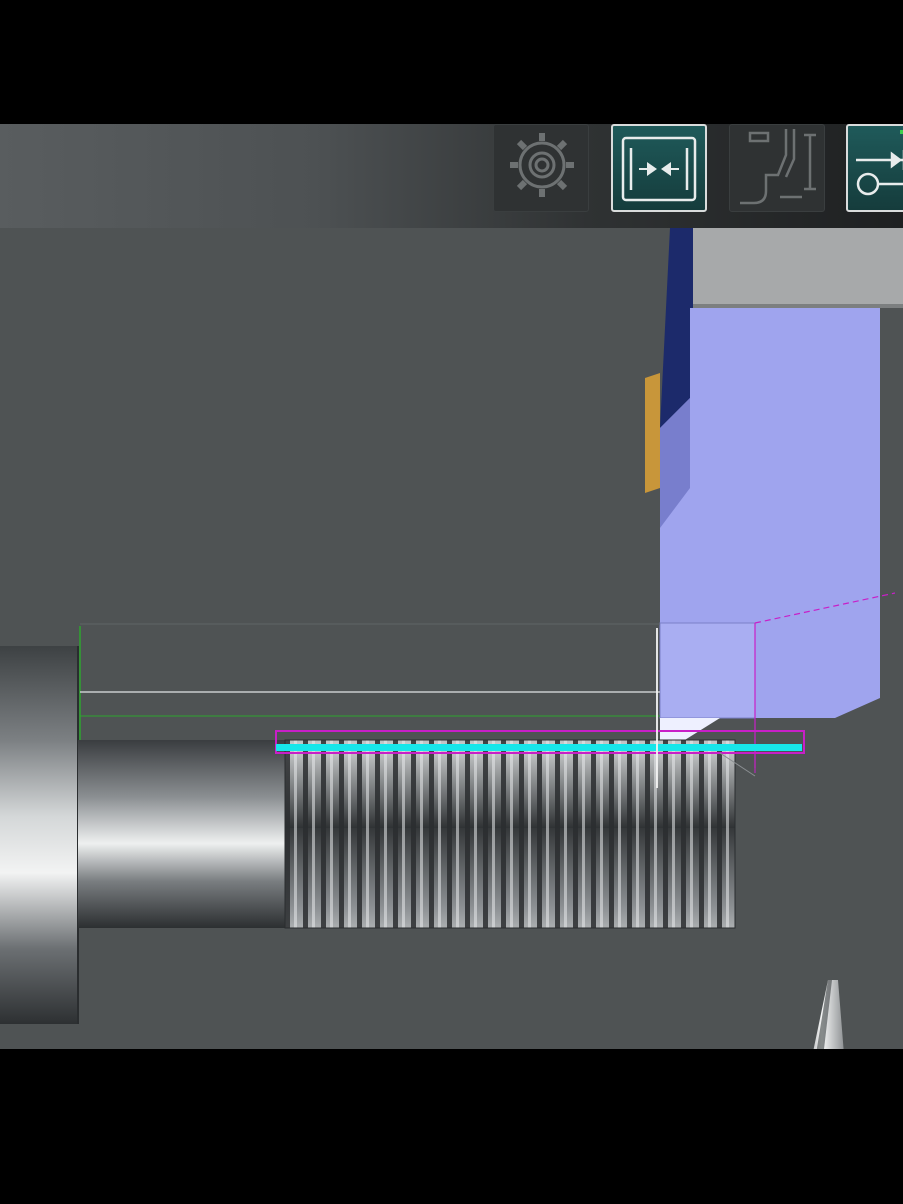 This screenshot has width=903, height=1204. I want to click on letterbox-bottom, so click(451, 1126).